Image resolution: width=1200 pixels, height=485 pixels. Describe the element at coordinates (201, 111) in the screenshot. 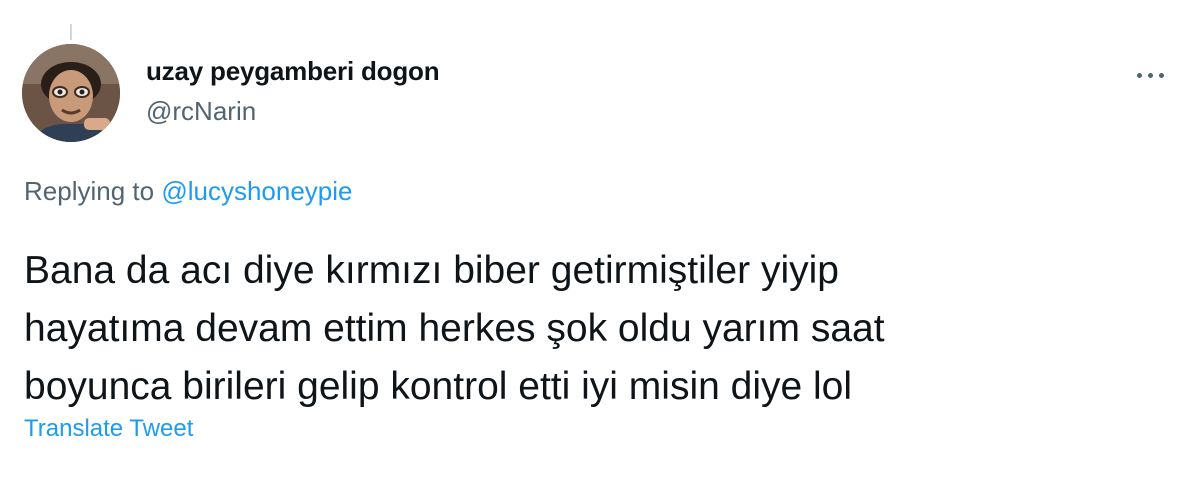

I see `author-handle: @rcNarin` at that location.